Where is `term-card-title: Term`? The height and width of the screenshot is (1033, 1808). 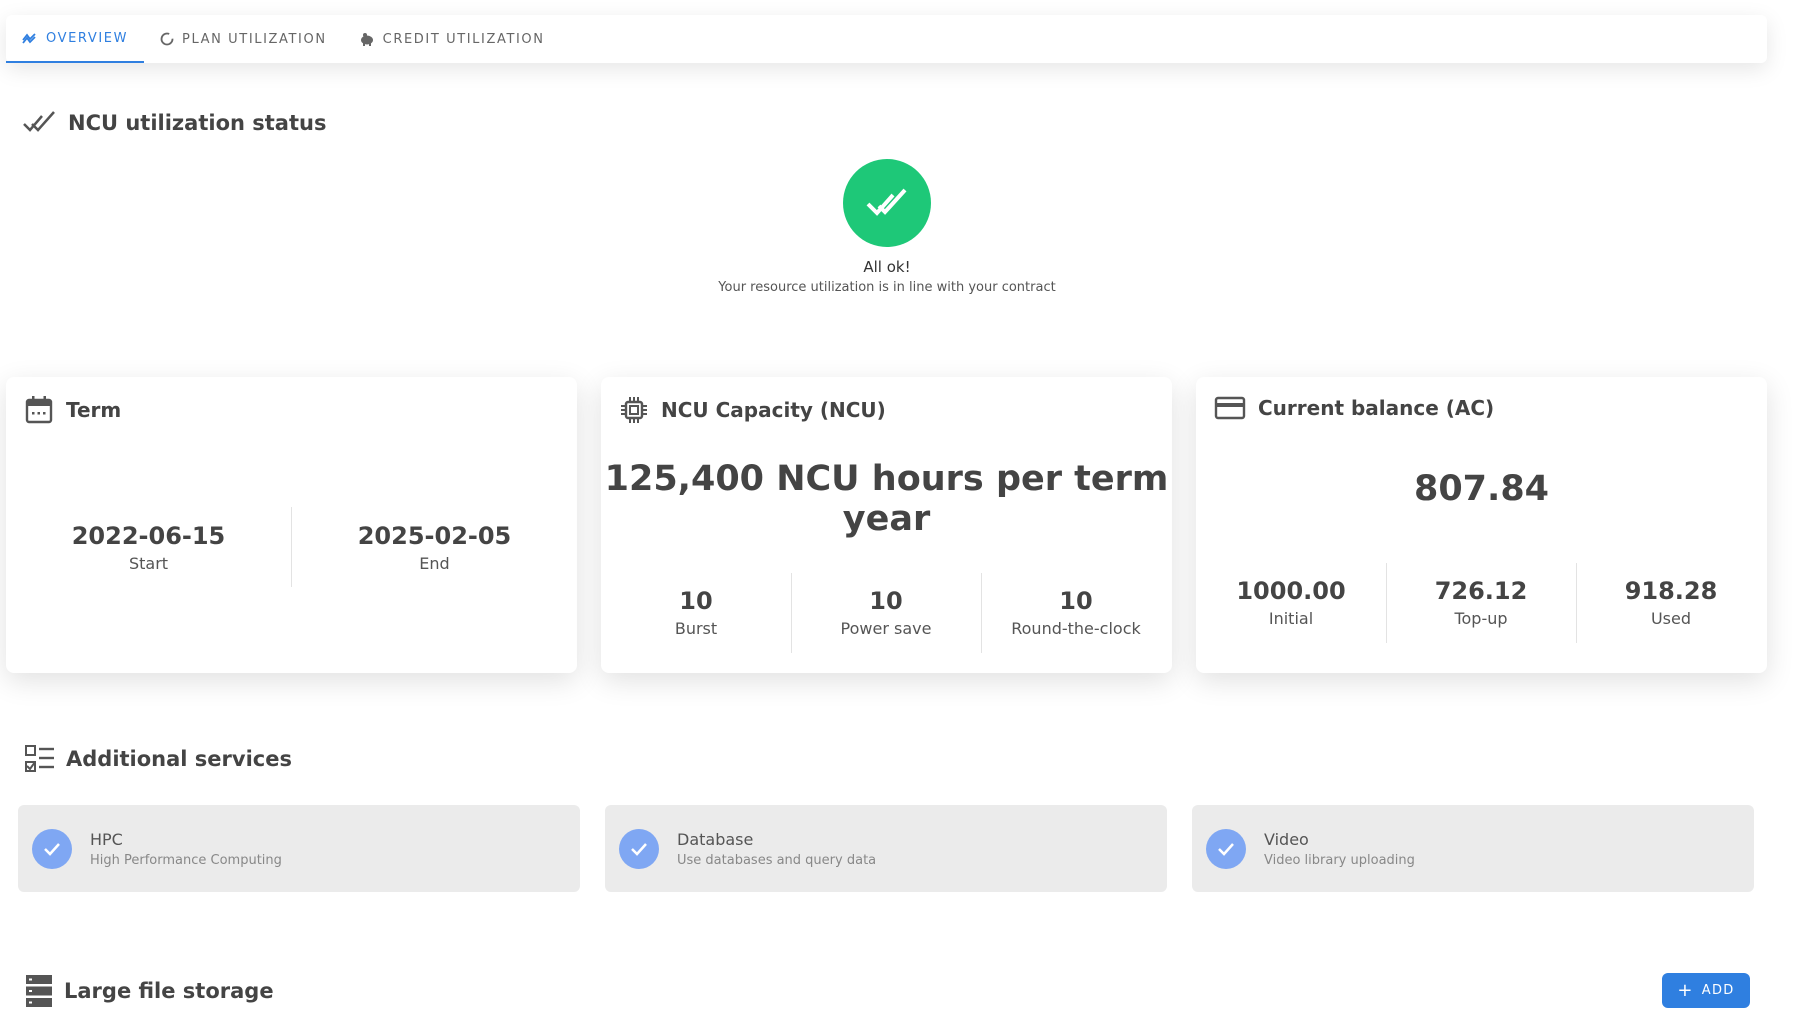
term-card-title: Term is located at coordinates (94, 410).